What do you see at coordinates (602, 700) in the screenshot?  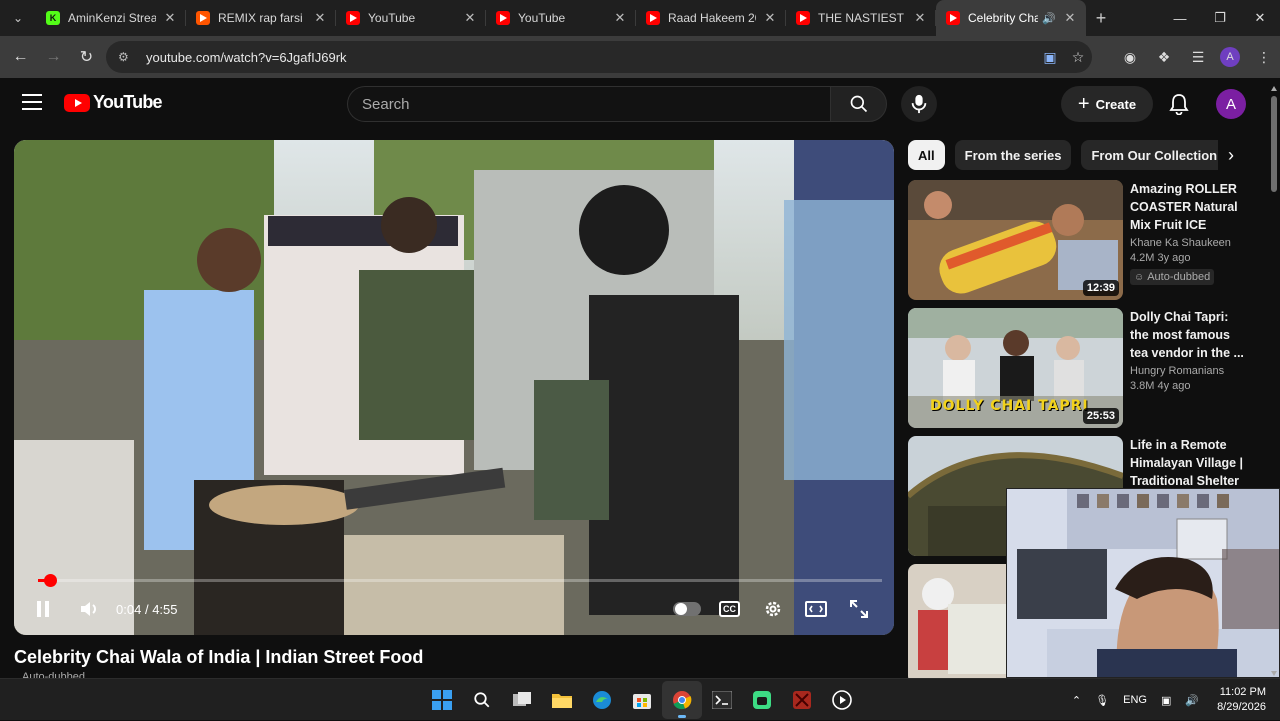 I see `edge-browser-icon` at bounding box center [602, 700].